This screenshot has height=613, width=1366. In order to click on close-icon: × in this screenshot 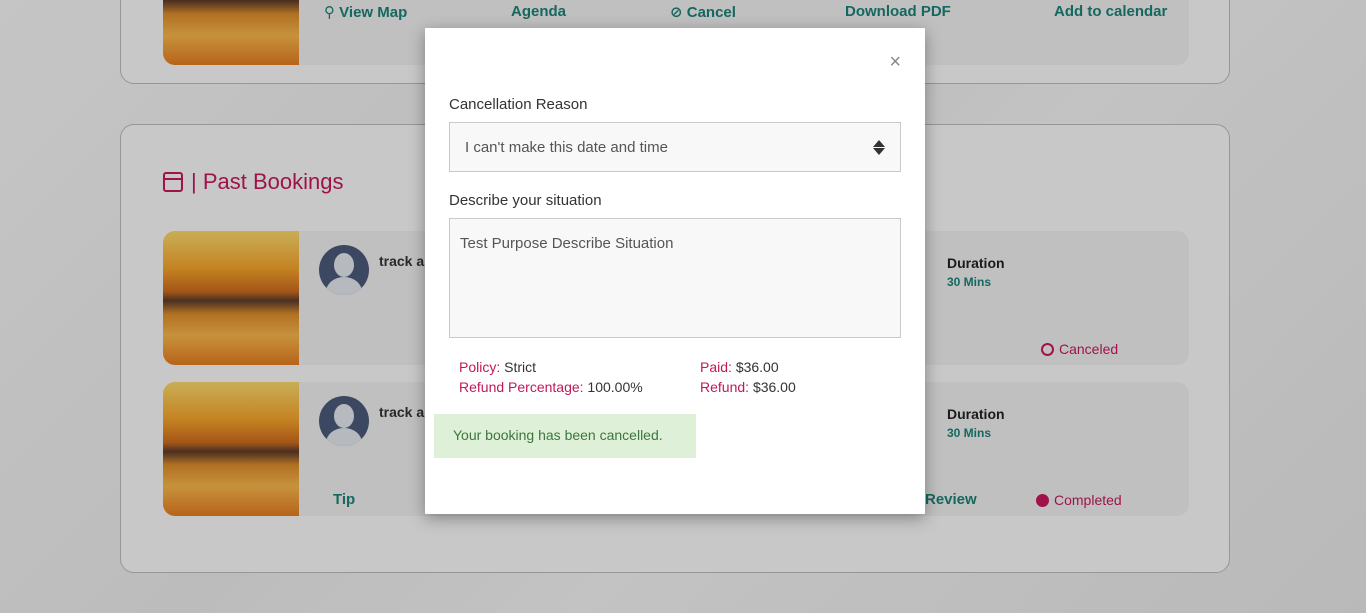, I will do `click(895, 62)`.